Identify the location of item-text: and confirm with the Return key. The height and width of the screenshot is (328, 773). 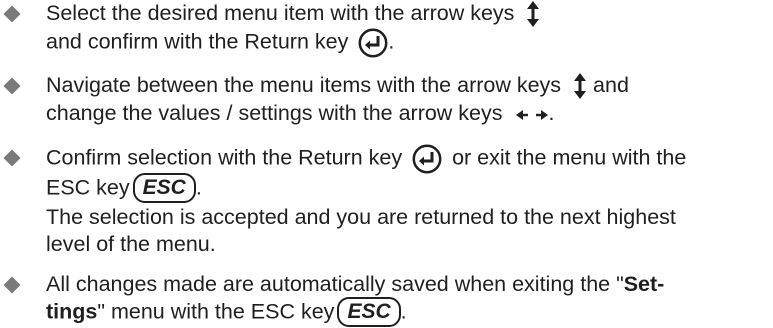
(197, 42).